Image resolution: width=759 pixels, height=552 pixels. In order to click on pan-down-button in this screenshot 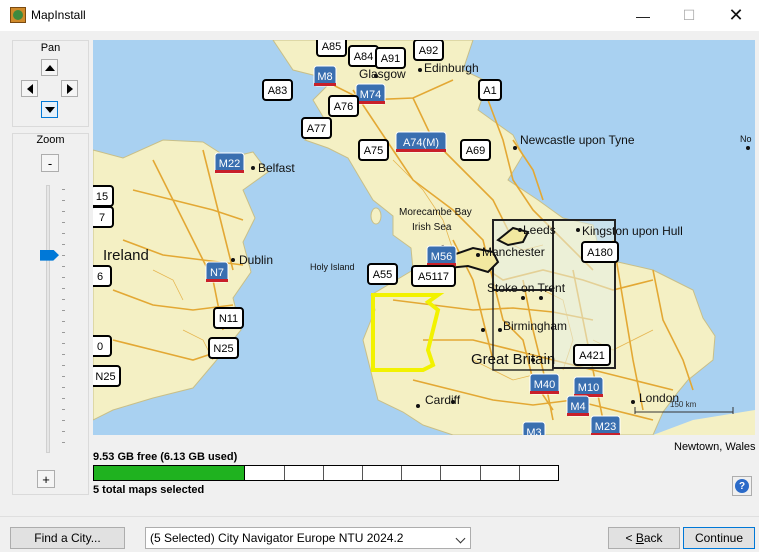, I will do `click(49, 109)`.